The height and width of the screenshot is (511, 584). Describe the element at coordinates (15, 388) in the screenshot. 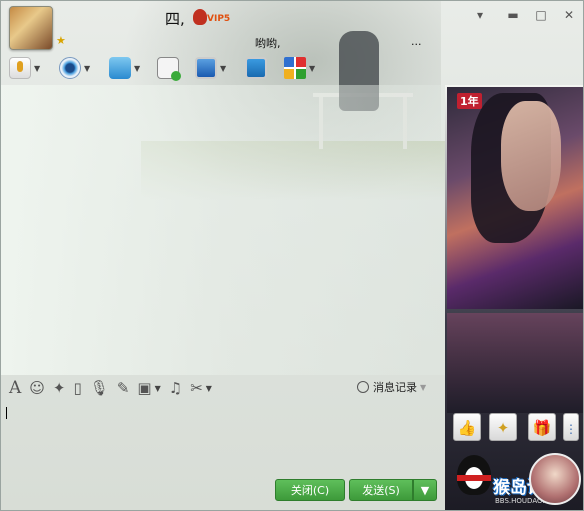

I see `font-icon: A` at that location.